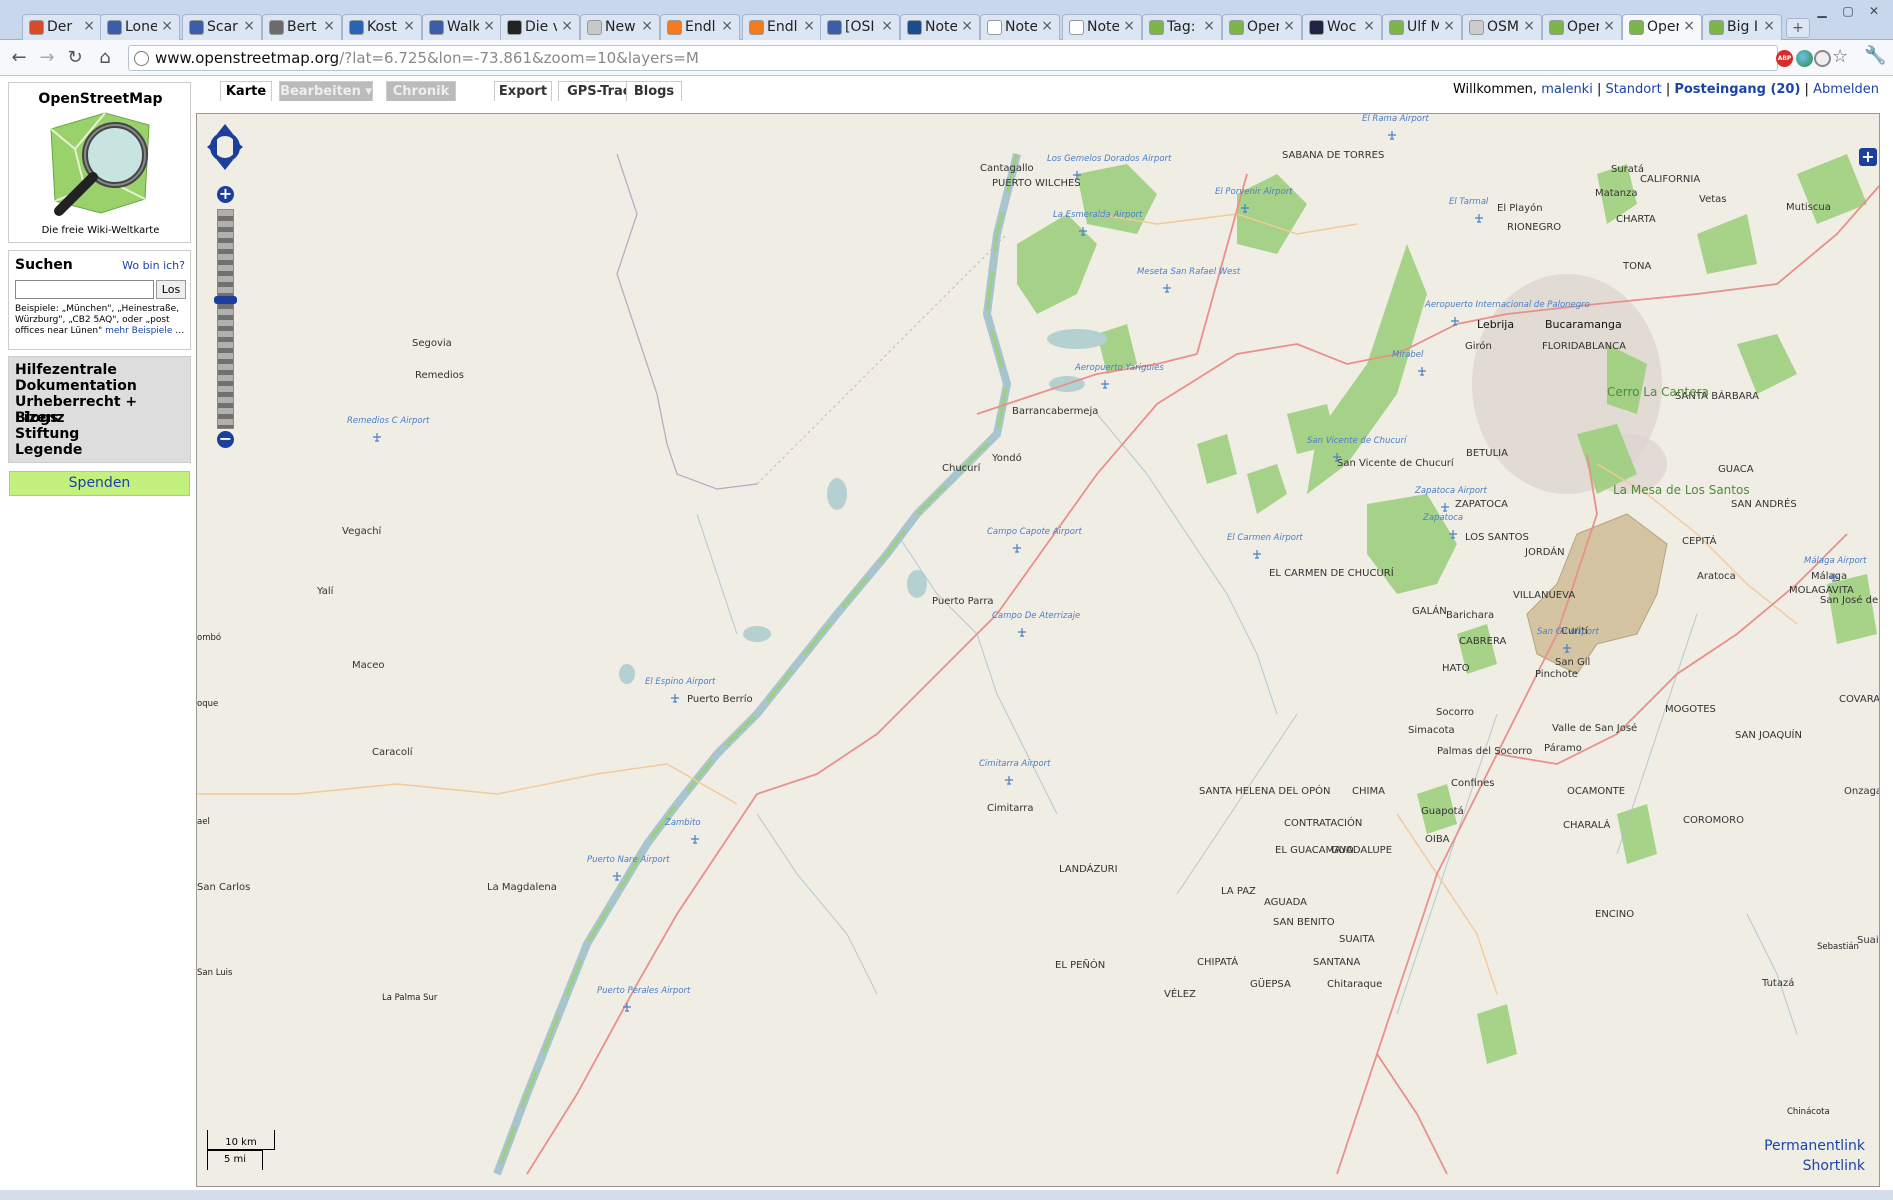 The height and width of the screenshot is (1200, 1893). I want to click on minimize-icon: ▁, so click(1822, 12).